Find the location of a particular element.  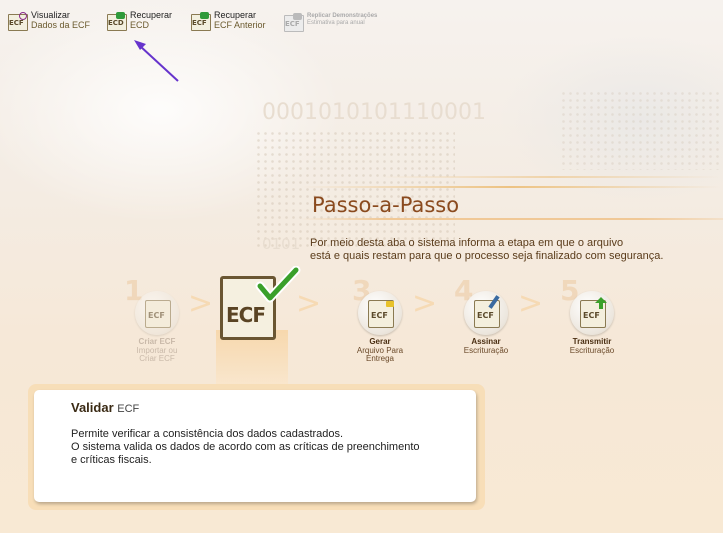

sign-icon: ECF is located at coordinates (486, 313).